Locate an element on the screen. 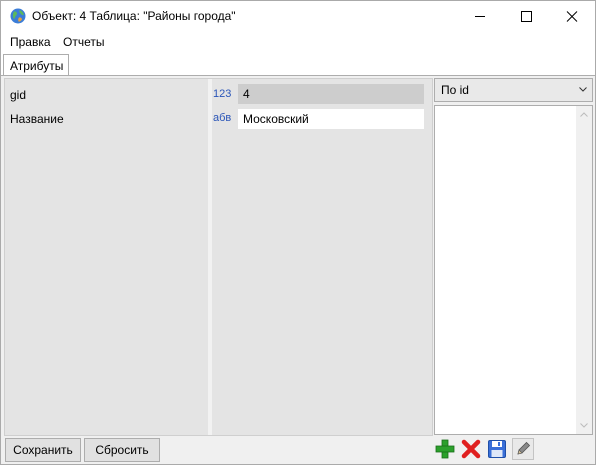  attr-value-gid-text: 4 is located at coordinates (246, 94).